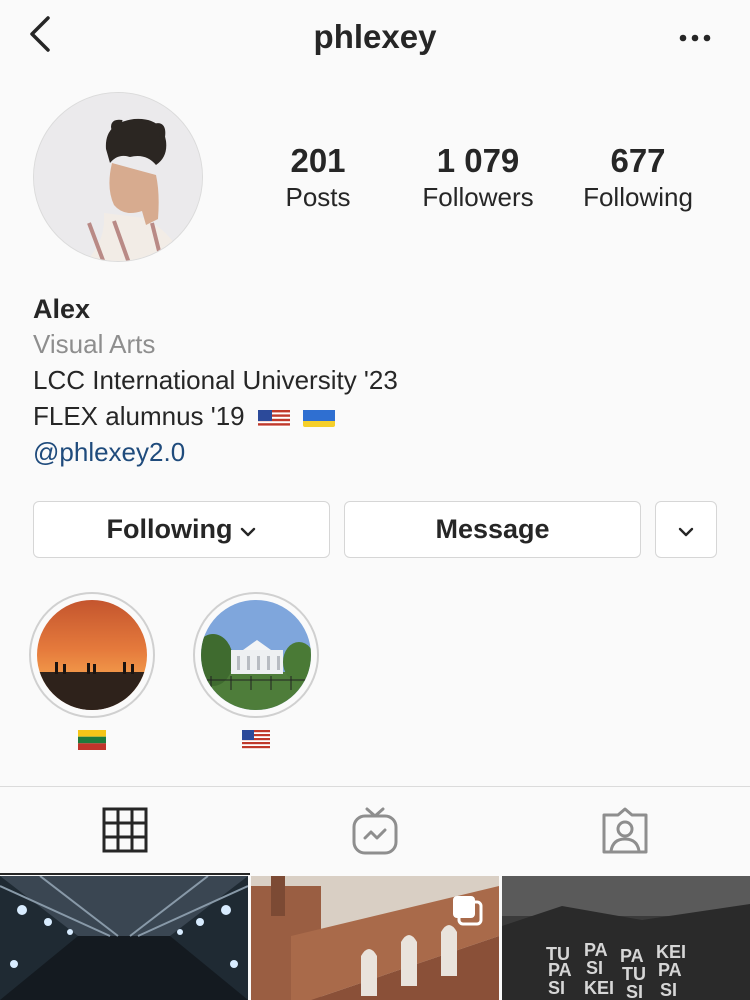 The width and height of the screenshot is (750, 1000). I want to click on profile-tabs, so click(375, 831).